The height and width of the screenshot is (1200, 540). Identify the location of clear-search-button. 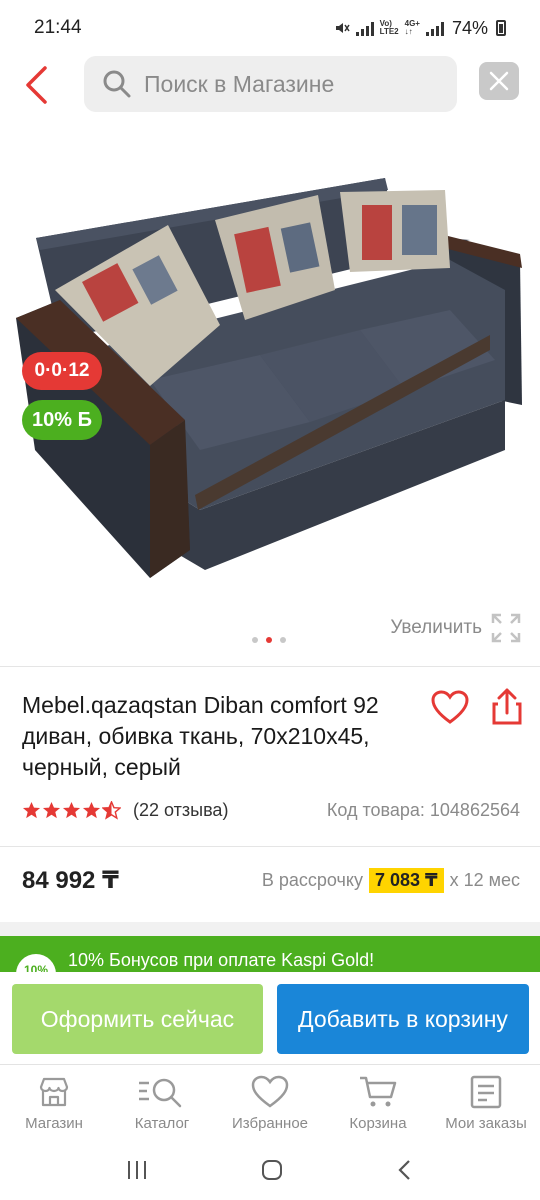
(499, 81).